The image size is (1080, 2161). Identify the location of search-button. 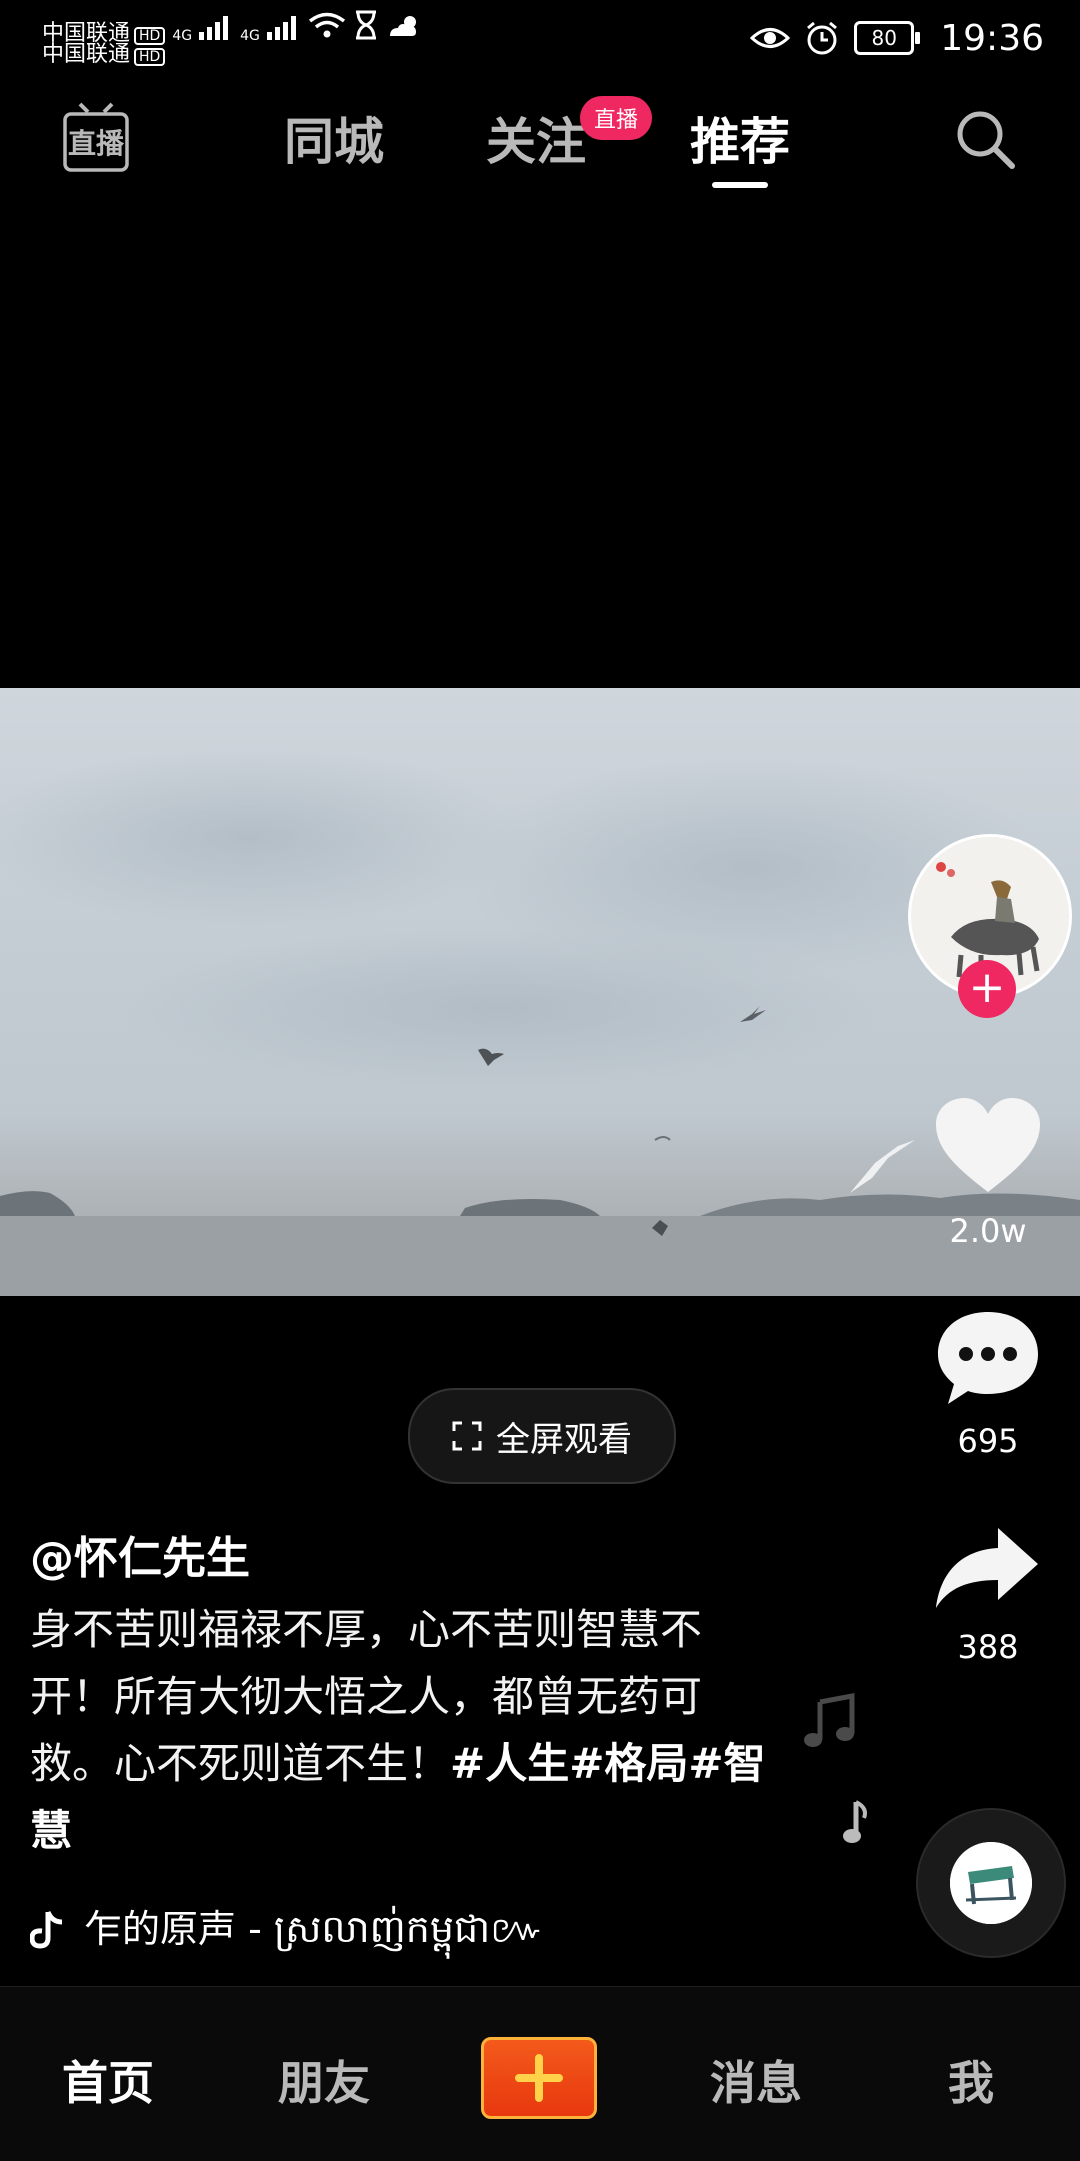
(985, 139).